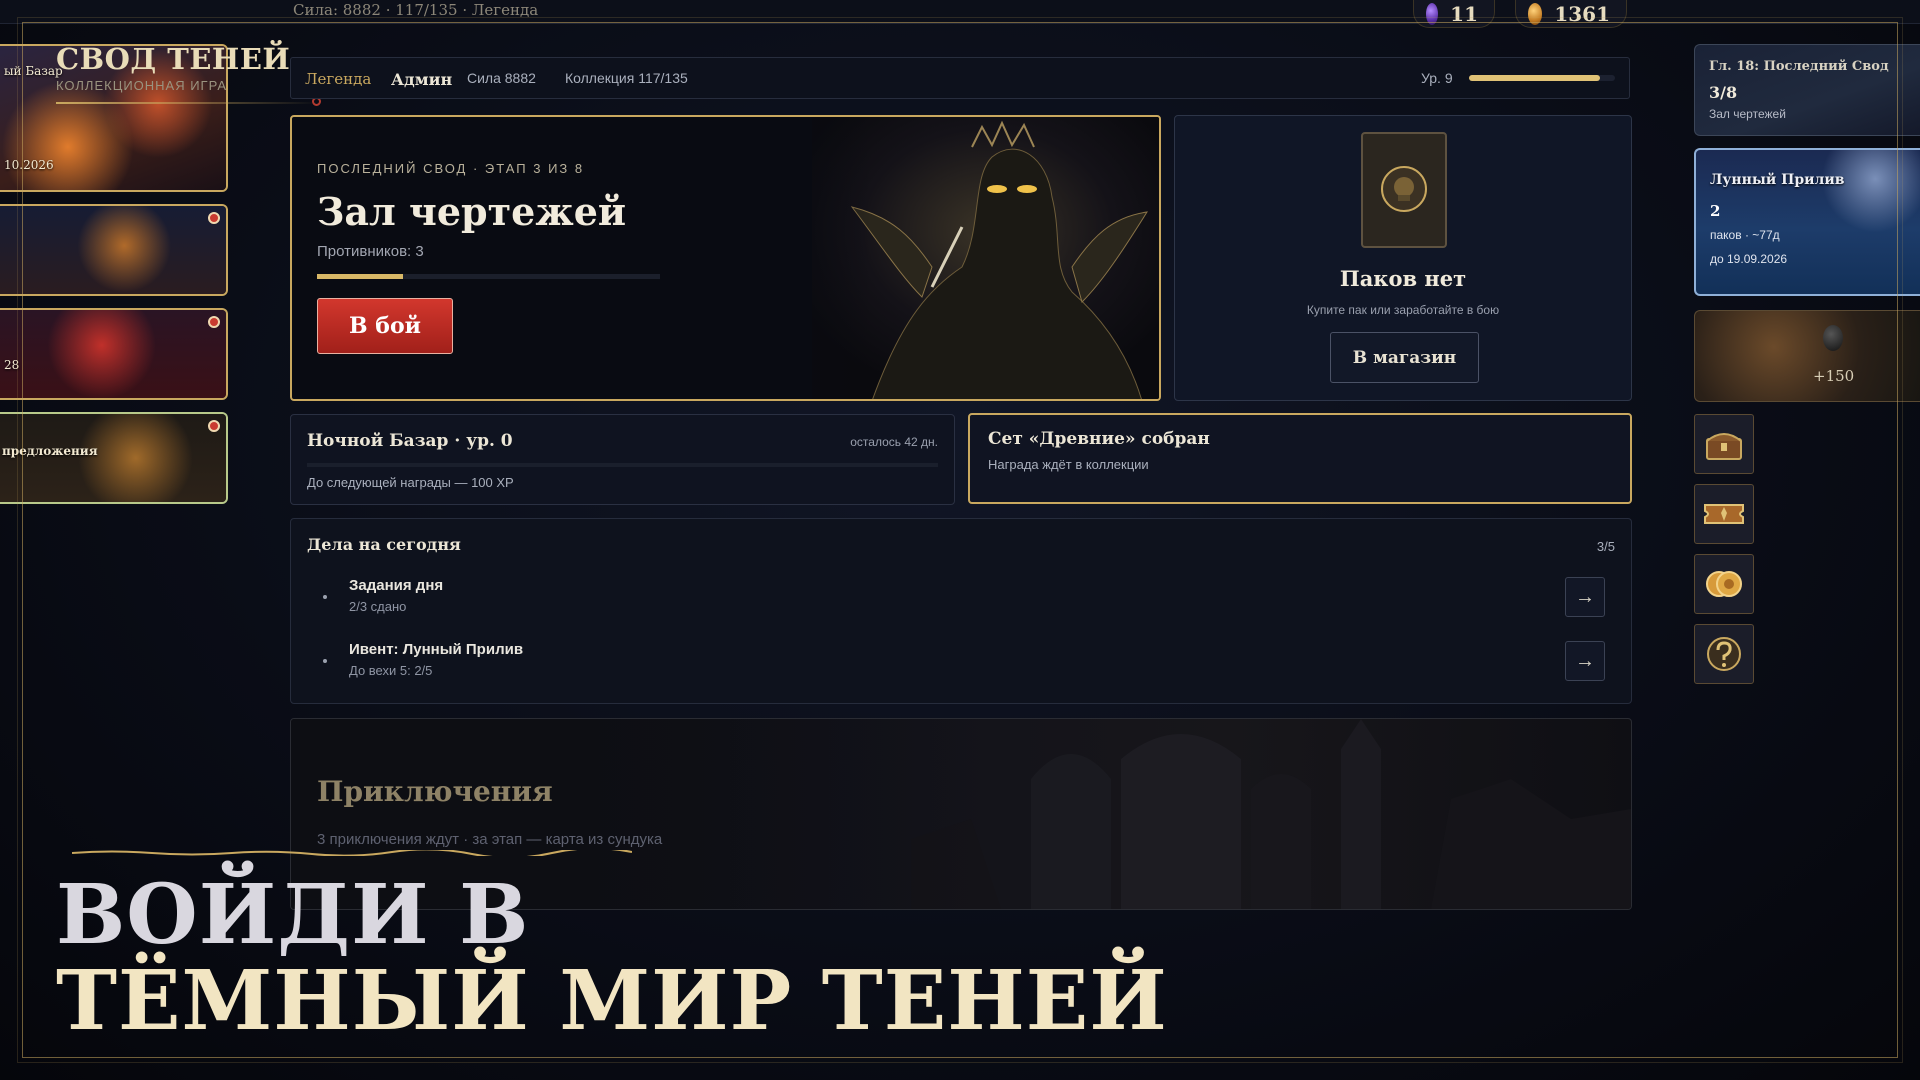 This screenshot has width=1920, height=1080. What do you see at coordinates (1464, 13) in the screenshot?
I see `gems-value: 11` at bounding box center [1464, 13].